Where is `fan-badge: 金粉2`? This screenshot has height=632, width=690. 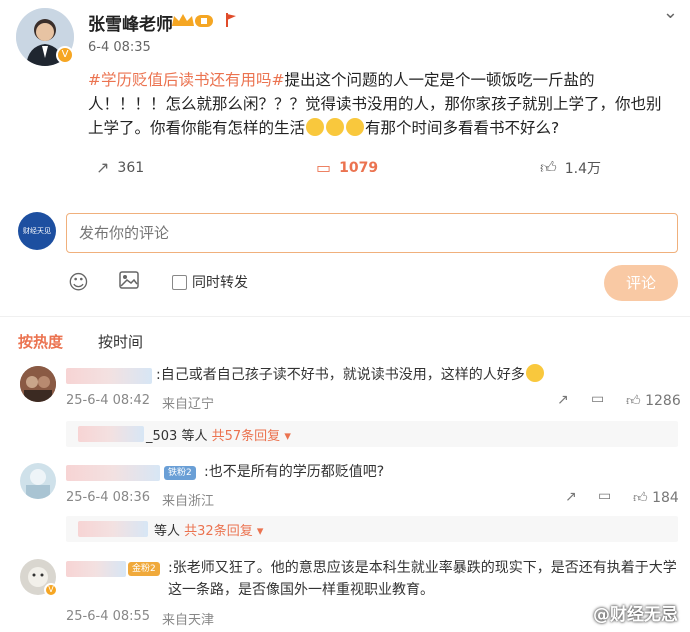 fan-badge: 金粉2 is located at coordinates (144, 569).